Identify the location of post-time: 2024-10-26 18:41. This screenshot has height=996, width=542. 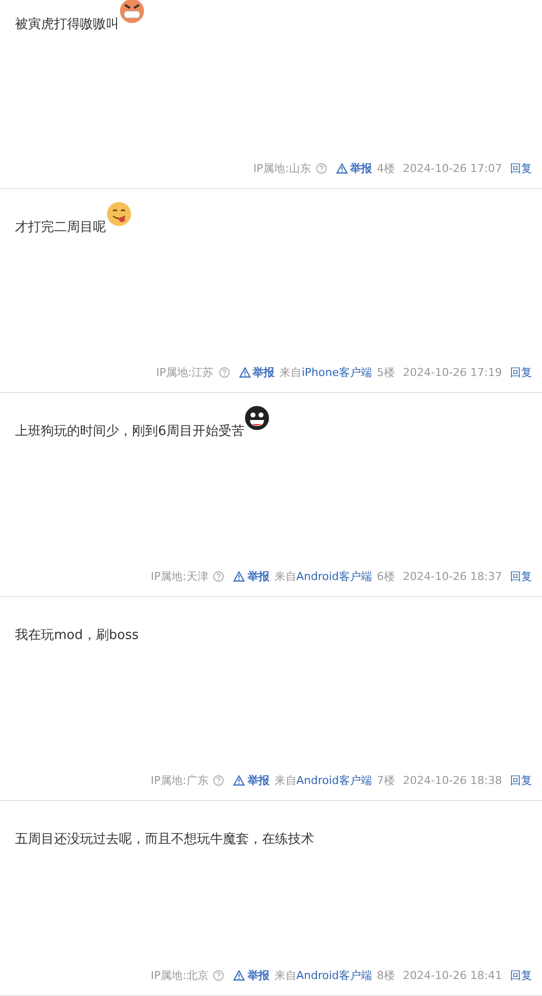
(452, 975).